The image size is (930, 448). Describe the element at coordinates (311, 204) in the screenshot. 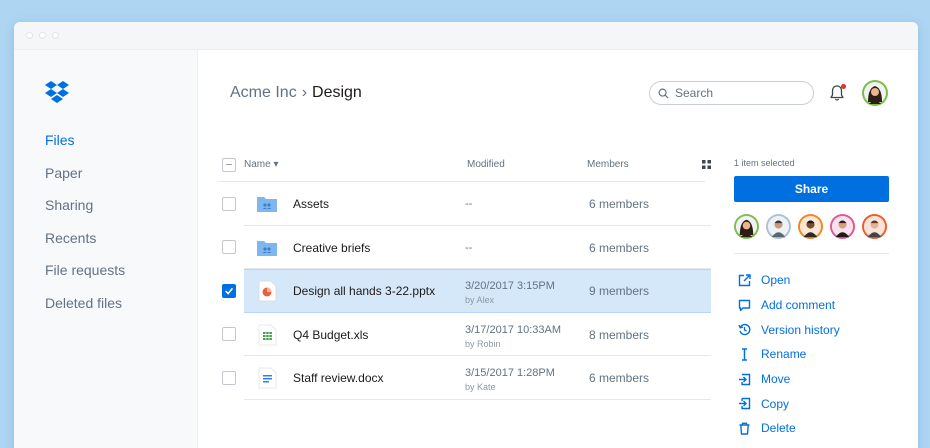

I see `file-name: Assets` at that location.